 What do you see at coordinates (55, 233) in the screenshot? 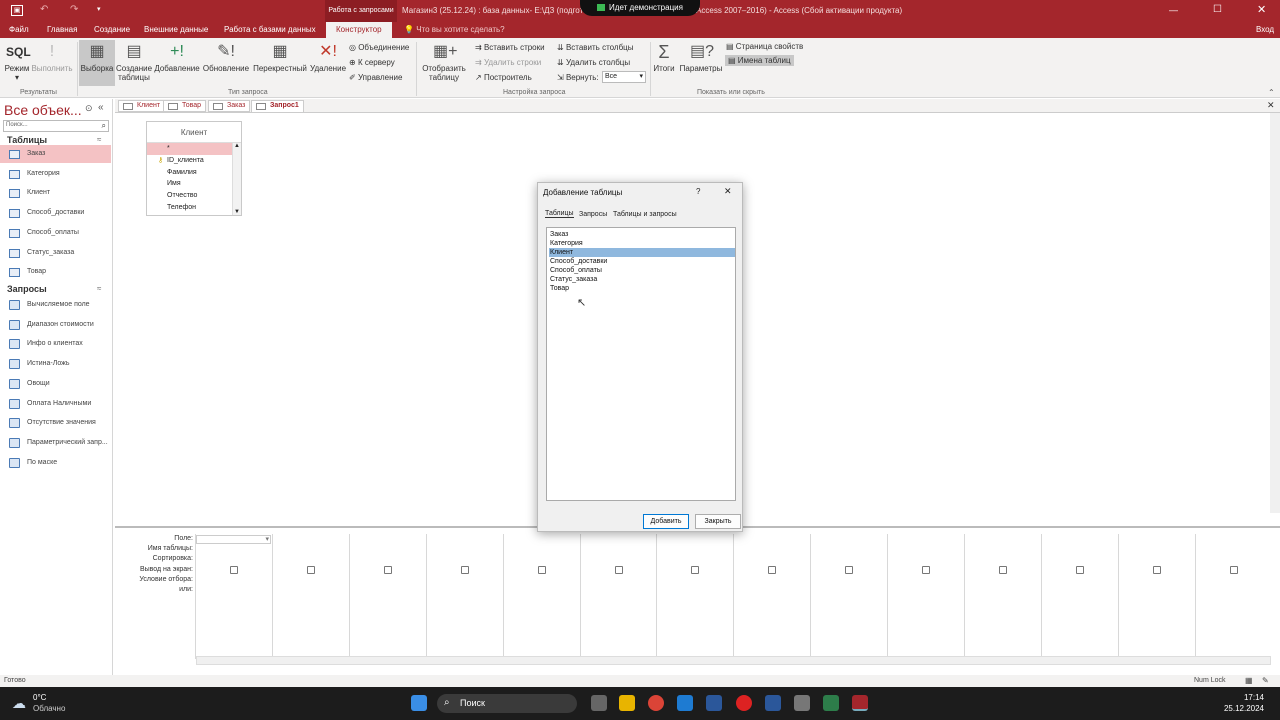
I see `nav-table-item: Способ_оплаты` at bounding box center [55, 233].